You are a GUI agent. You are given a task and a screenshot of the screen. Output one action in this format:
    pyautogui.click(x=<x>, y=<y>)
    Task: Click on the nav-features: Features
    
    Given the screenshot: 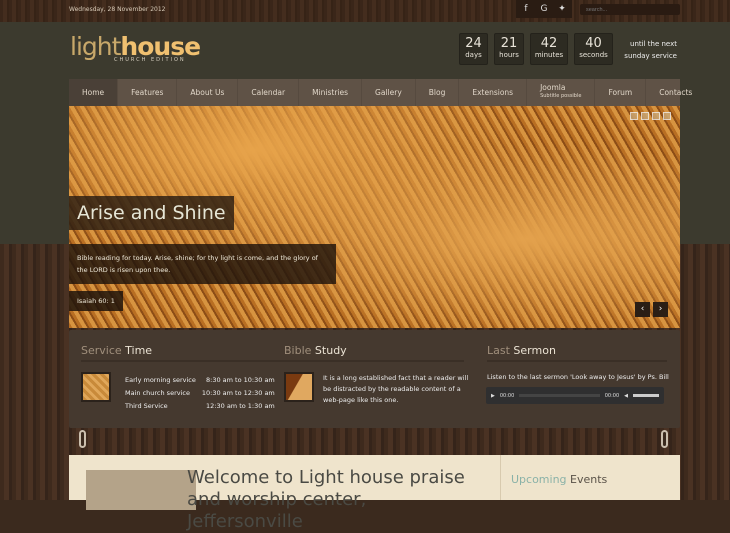 What is the action you would take?
    pyautogui.click(x=148, y=92)
    